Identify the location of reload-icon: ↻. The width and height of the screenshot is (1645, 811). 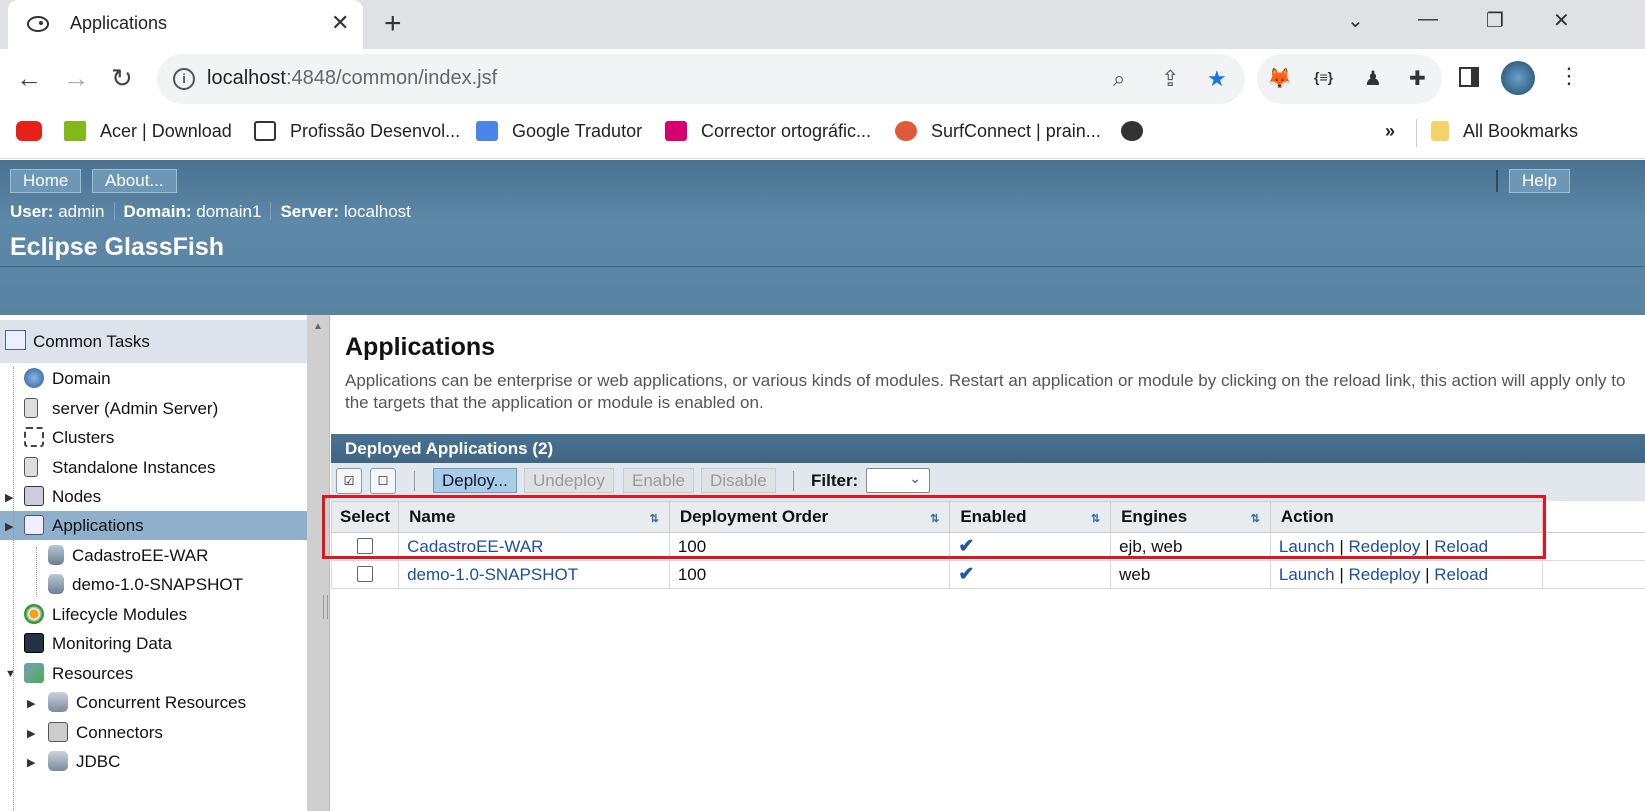
(122, 78).